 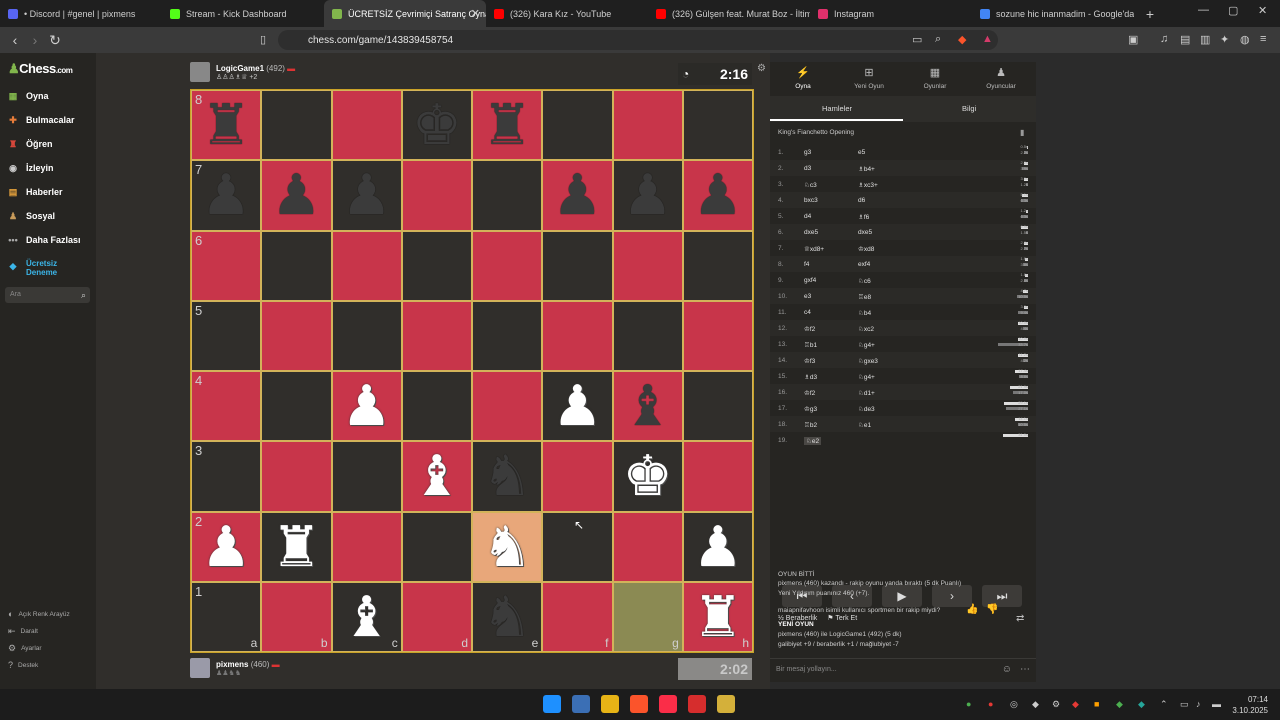 I want to click on square-d3: ♝, so click(x=436, y=476).